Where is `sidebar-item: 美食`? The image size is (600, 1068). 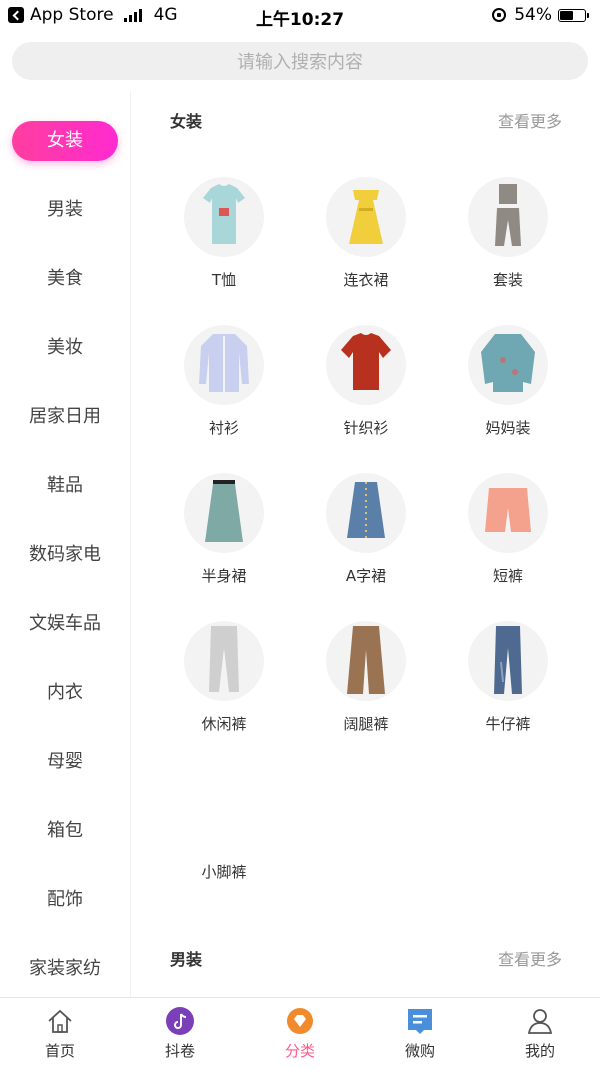 sidebar-item: 美食 is located at coordinates (65, 279).